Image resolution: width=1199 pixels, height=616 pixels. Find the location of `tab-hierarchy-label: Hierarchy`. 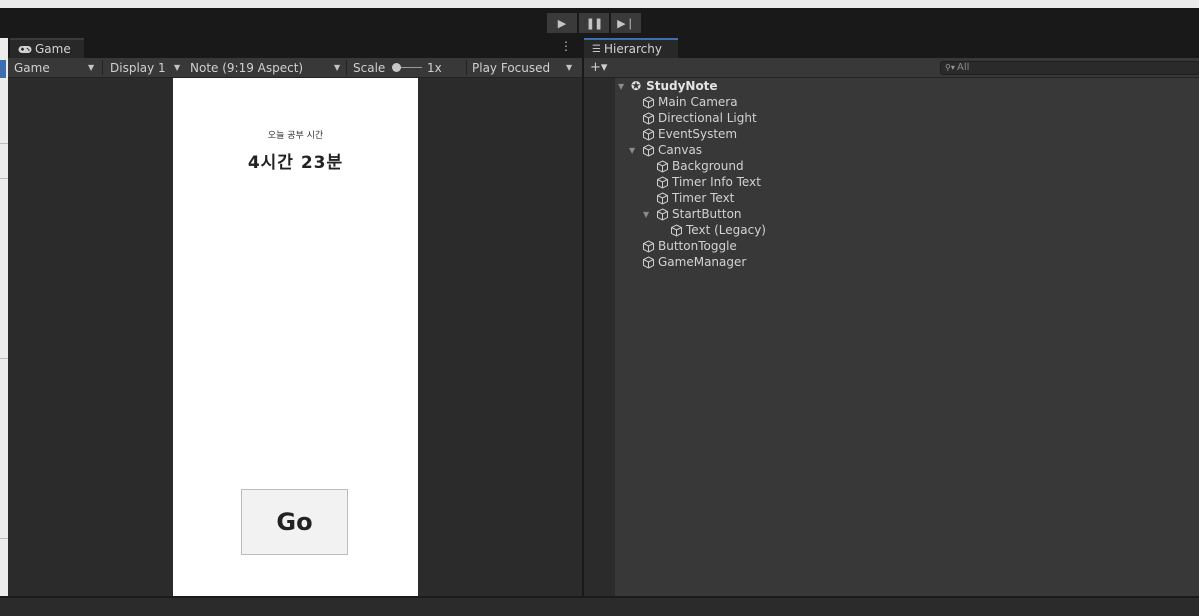

tab-hierarchy-label: Hierarchy is located at coordinates (632, 49).